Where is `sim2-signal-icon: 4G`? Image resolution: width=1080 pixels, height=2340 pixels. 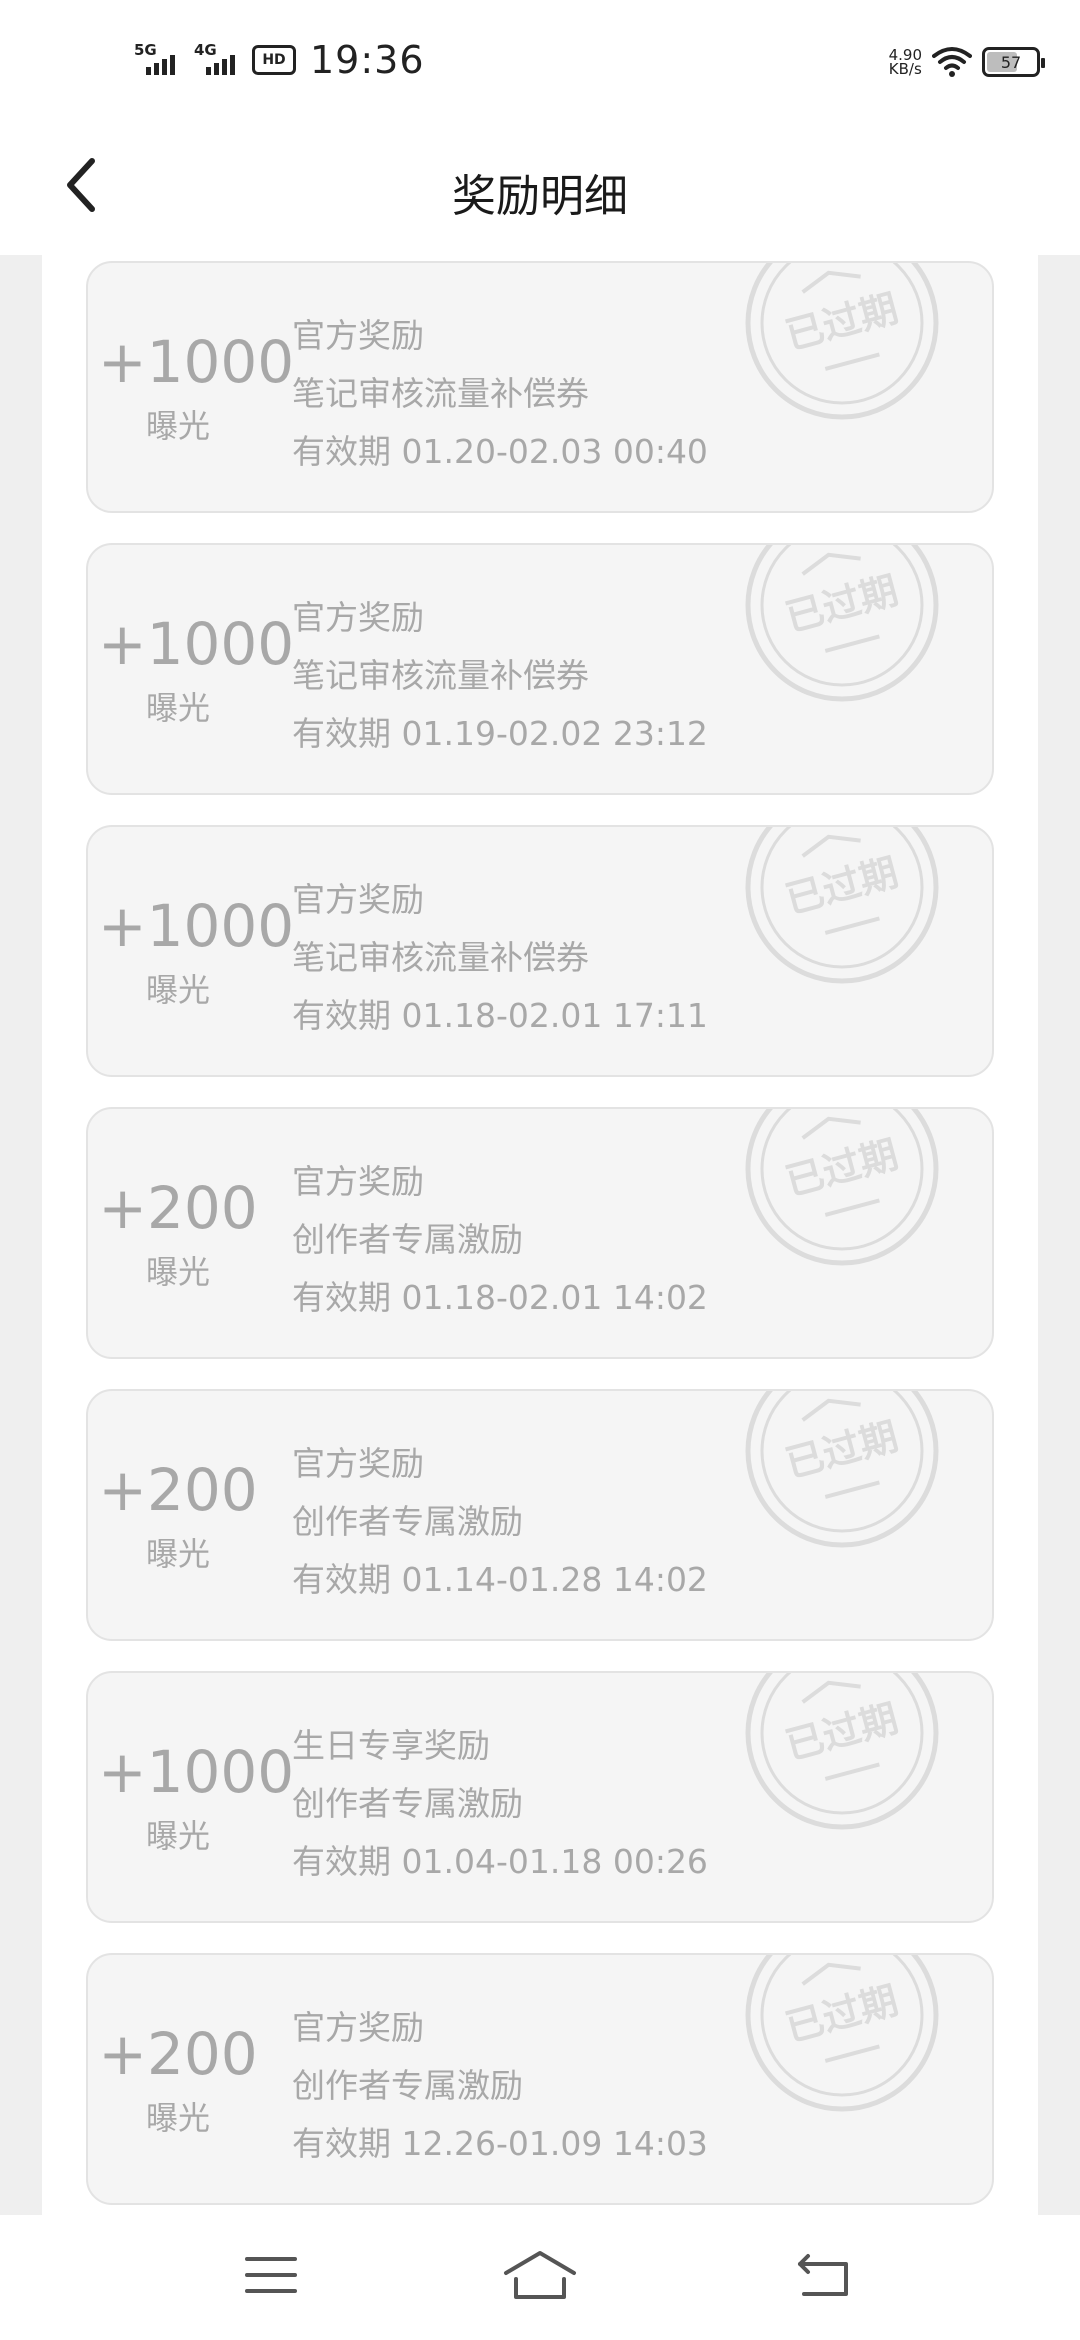 sim2-signal-icon: 4G is located at coordinates (218, 59).